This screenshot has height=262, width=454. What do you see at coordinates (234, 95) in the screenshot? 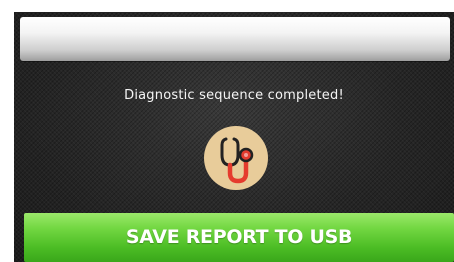
I see `status-message: Diagnostic sequence completed!` at bounding box center [234, 95].